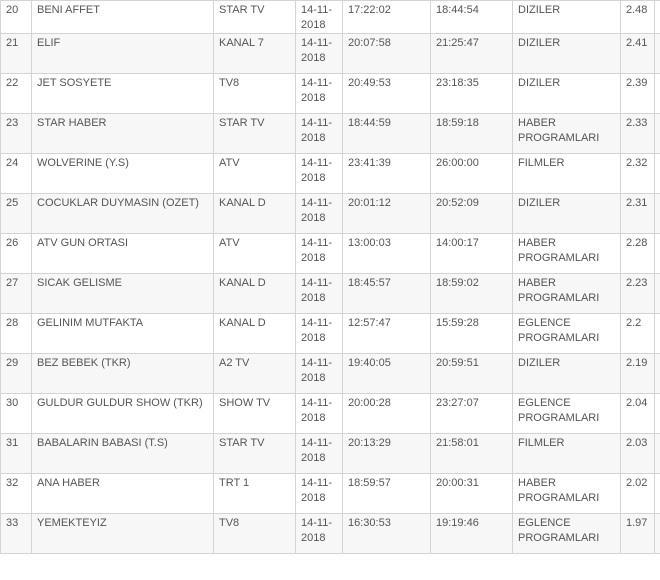 Image resolution: width=660 pixels, height=580 pixels. What do you see at coordinates (657, 373) in the screenshot?
I see `share-cell: 4.96` at bounding box center [657, 373].